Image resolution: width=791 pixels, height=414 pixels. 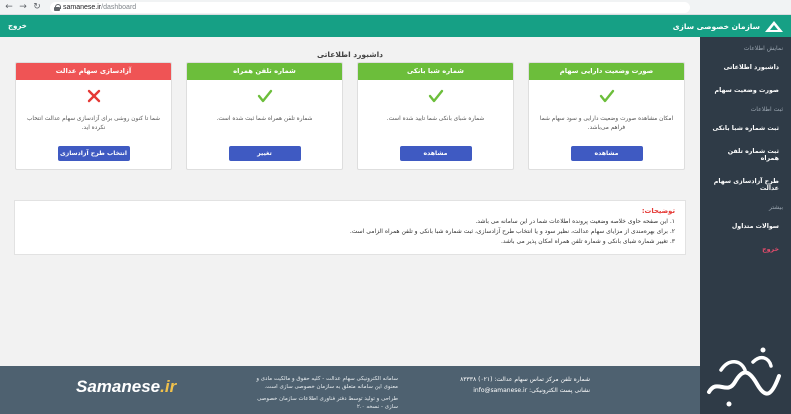 What do you see at coordinates (766, 109) in the screenshot?
I see `sidebar-section-register: ثبت اطلاعات` at bounding box center [766, 109].